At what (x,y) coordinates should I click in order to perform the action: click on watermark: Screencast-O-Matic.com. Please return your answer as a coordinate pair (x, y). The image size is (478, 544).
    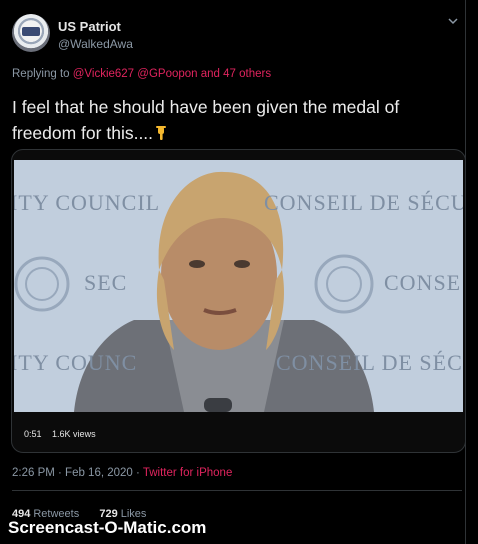
    Looking at the image, I should click on (107, 527).